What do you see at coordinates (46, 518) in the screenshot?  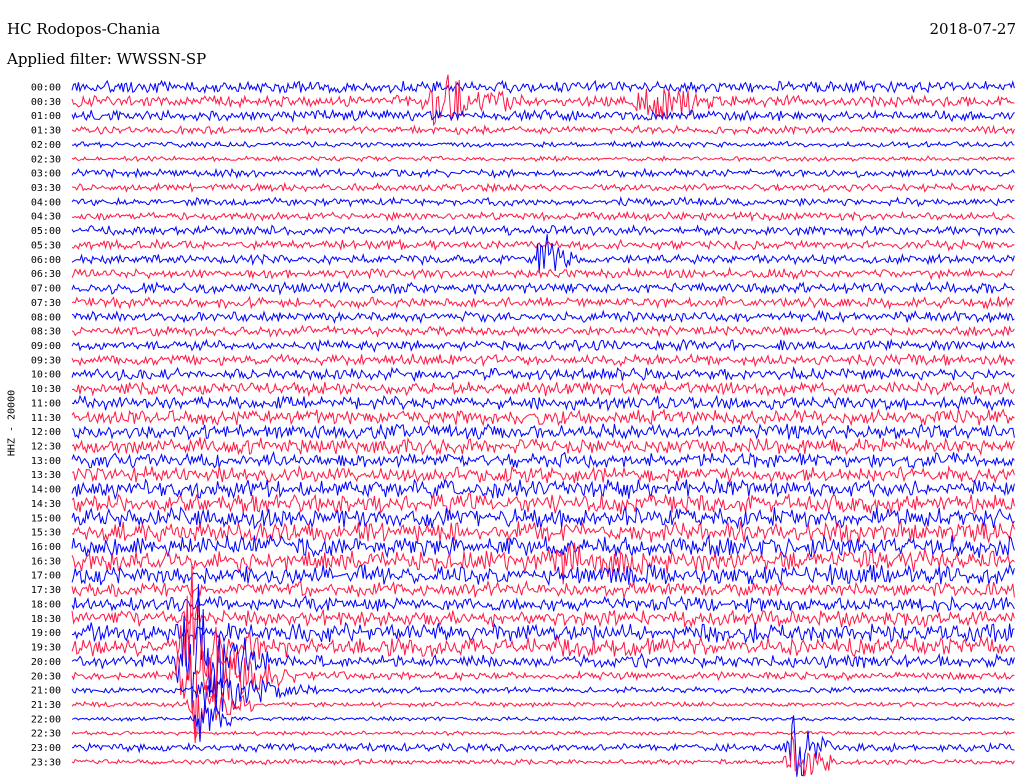 I see `time-label: 15:00` at bounding box center [46, 518].